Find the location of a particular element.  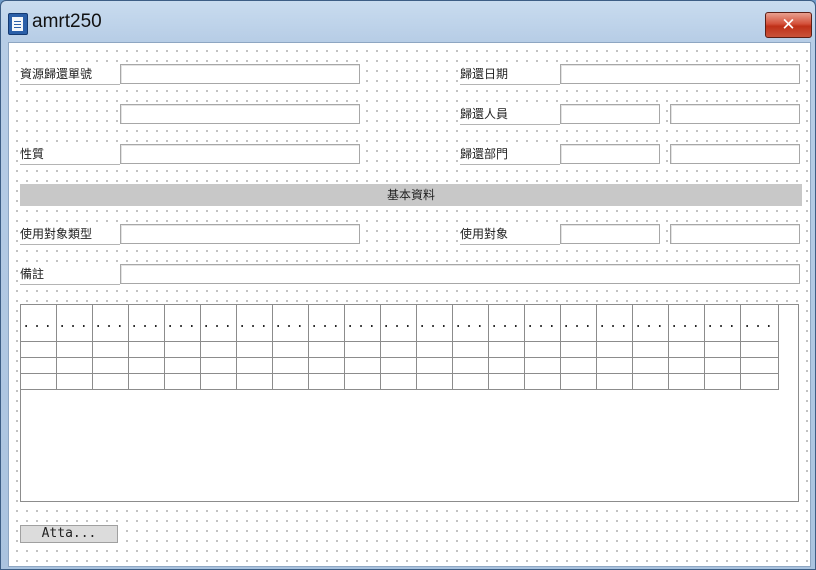

close-button: ✕ is located at coordinates (788, 25).